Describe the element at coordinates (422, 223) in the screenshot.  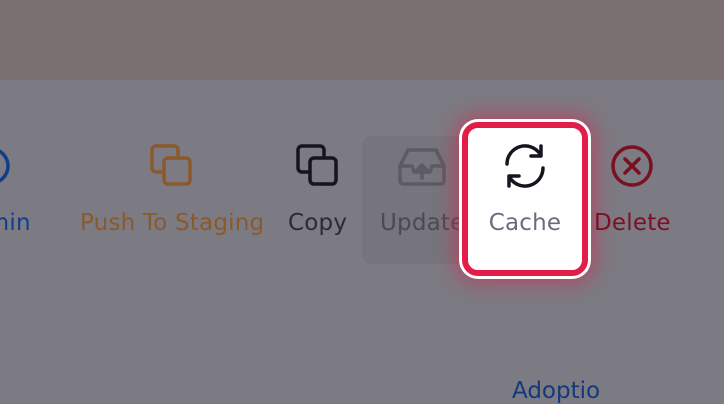
I see `update-label: Update` at that location.